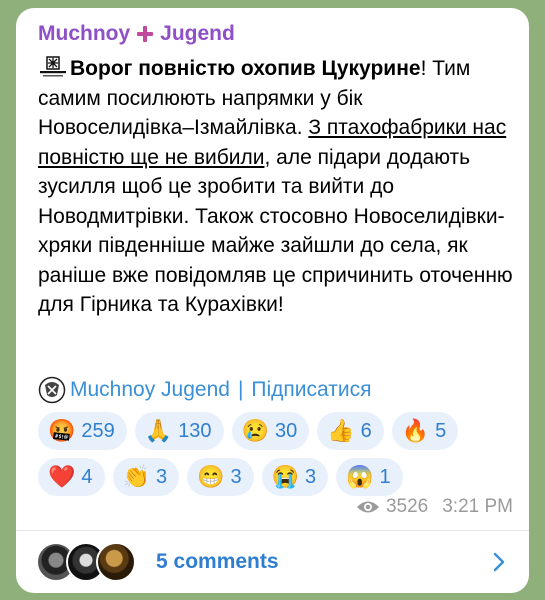 Image resolution: width=545 pixels, height=600 pixels. I want to click on reaction-sob: 😭 3, so click(295, 477).